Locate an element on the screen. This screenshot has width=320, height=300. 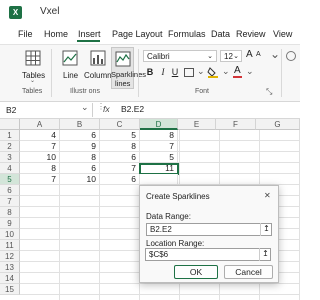
active-tab-indicator is located at coordinates (88, 41).